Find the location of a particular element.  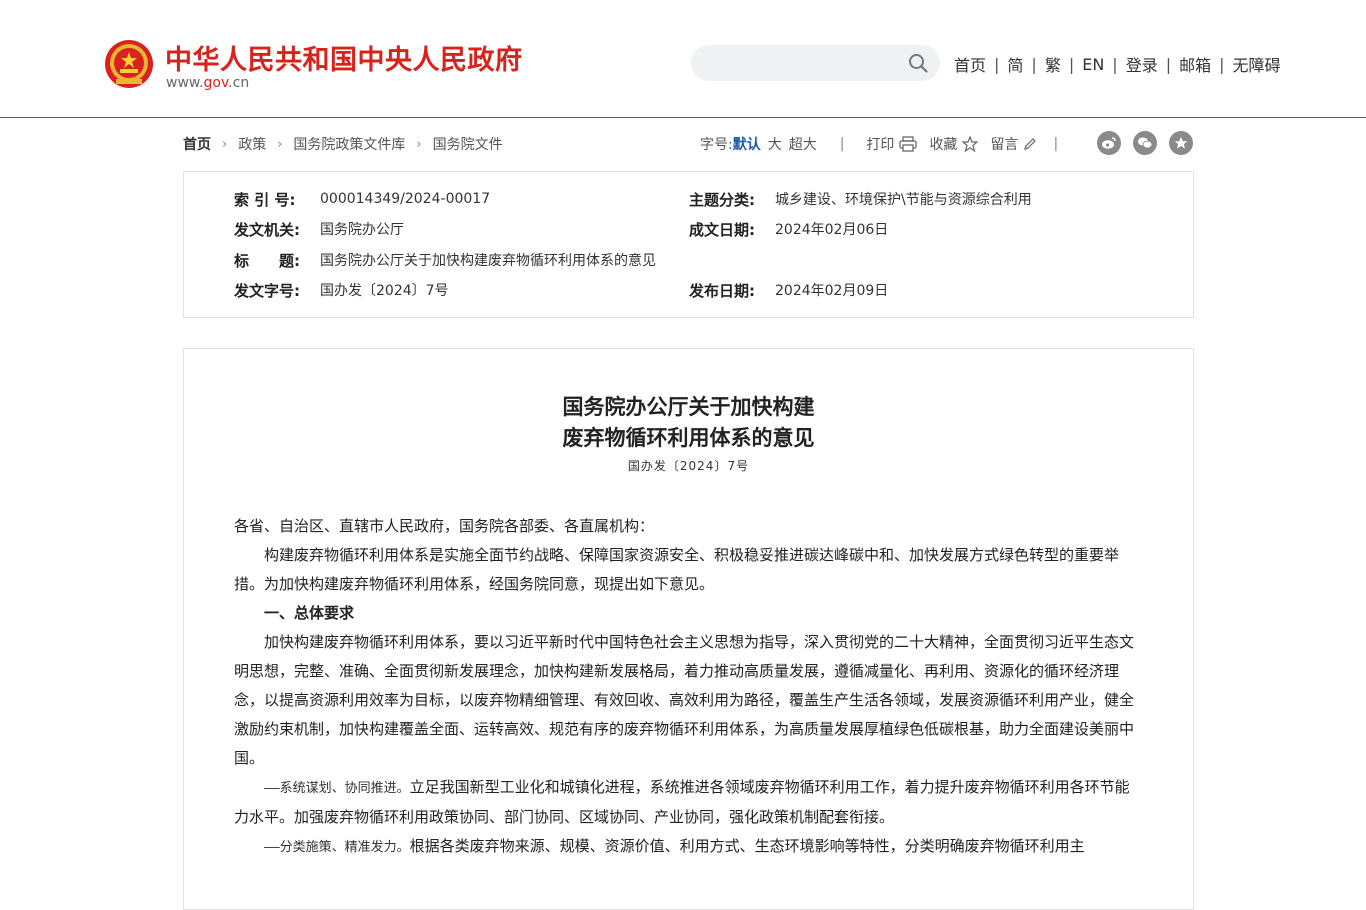

search-icon is located at coordinates (918, 63).